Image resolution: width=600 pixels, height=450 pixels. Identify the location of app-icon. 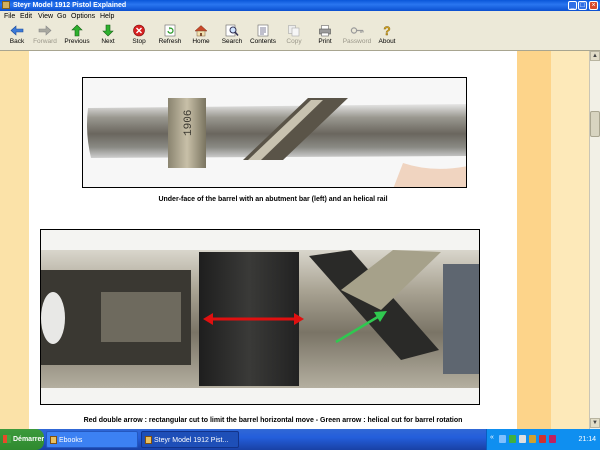
(6, 5).